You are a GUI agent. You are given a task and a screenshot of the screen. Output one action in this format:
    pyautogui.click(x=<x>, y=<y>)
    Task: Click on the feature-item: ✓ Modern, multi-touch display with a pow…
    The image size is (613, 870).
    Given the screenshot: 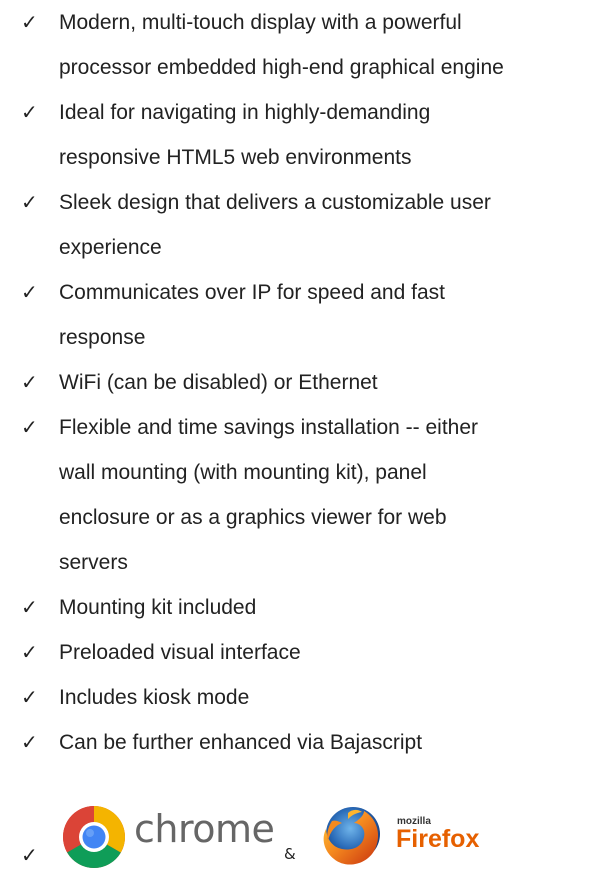 What is the action you would take?
    pyautogui.click(x=306, y=45)
    